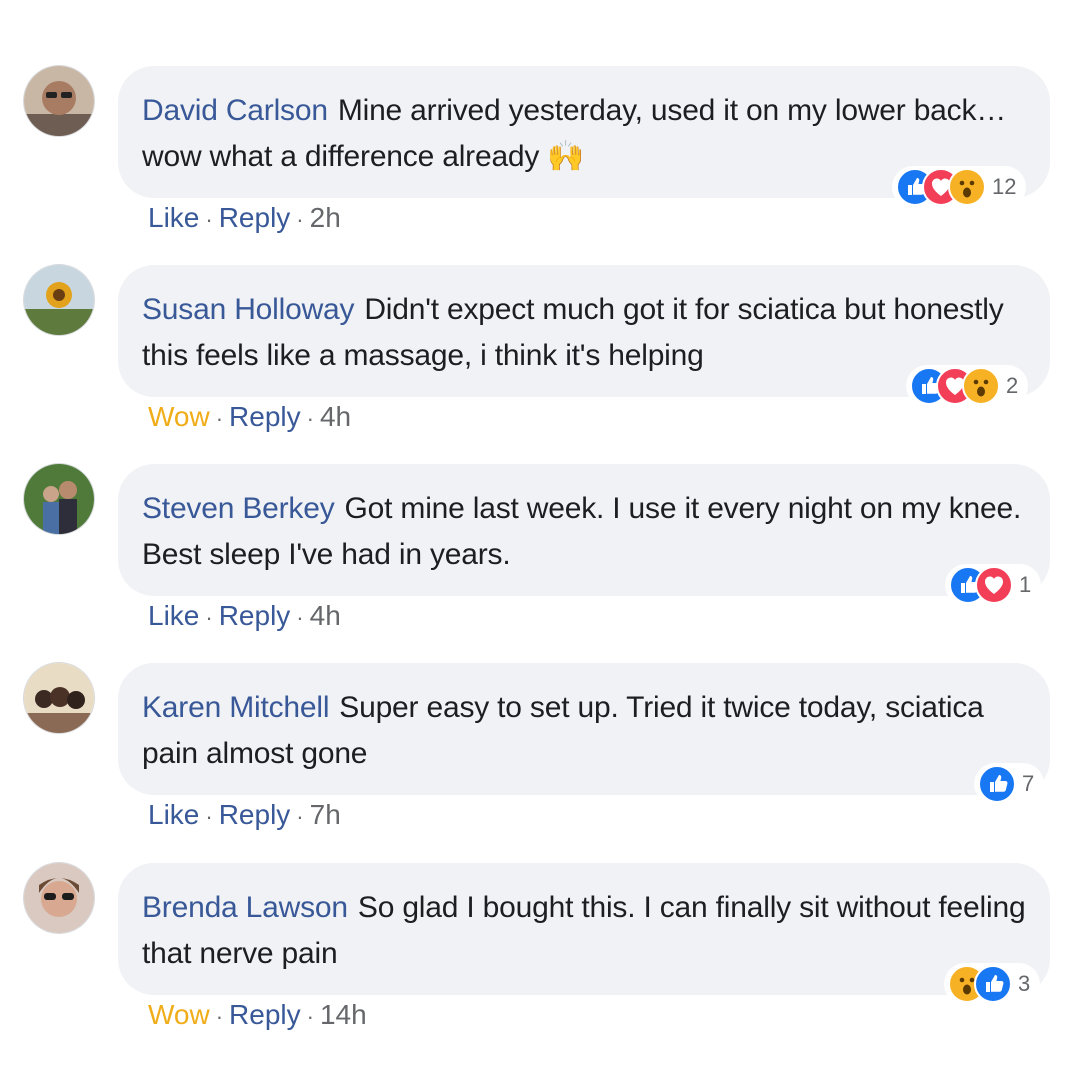 The image size is (1080, 1080). I want to click on comment-author: Steven Berkey, so click(238, 508).